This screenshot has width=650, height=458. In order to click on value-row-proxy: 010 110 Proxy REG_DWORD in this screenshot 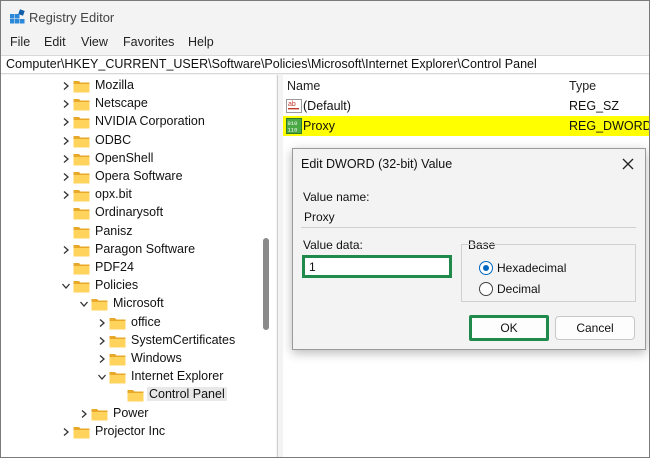, I will do `click(466, 126)`.